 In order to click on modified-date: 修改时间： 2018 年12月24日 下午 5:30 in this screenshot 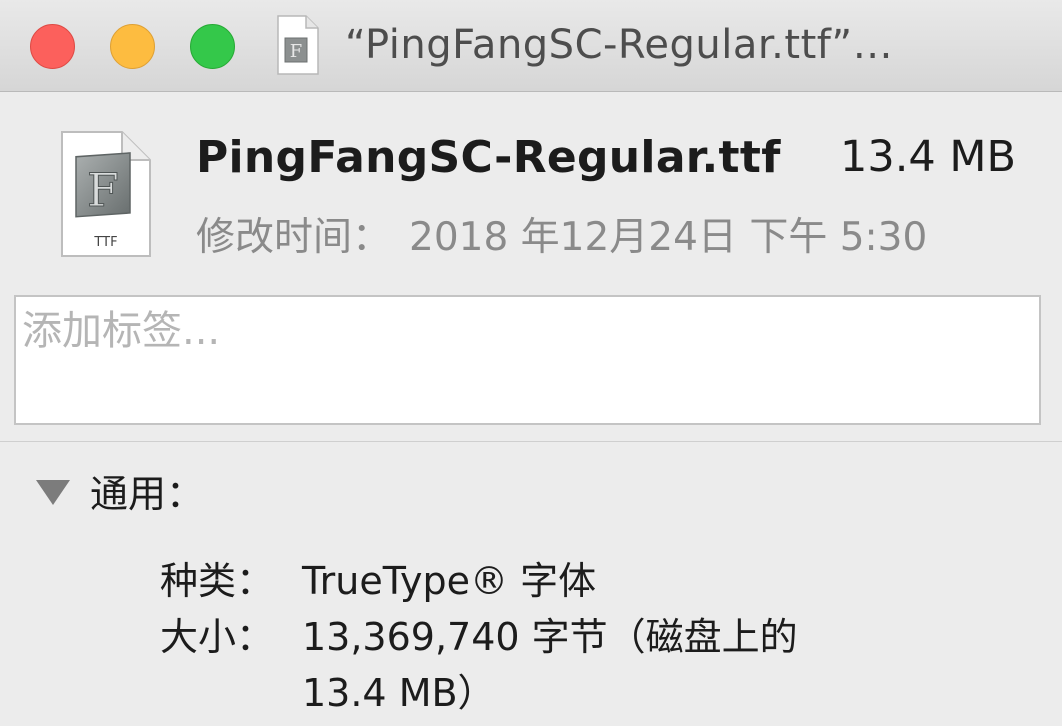, I will do `click(561, 234)`.